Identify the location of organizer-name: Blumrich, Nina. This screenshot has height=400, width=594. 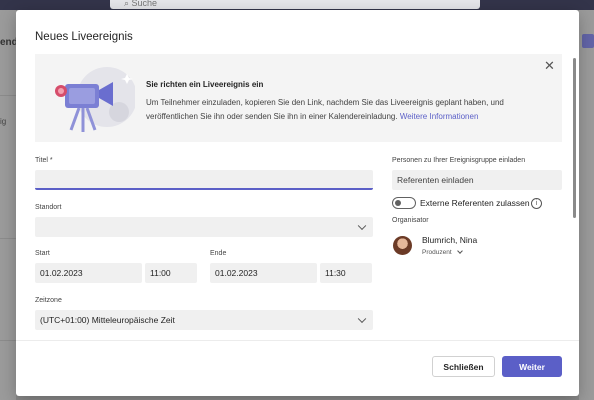
(450, 240).